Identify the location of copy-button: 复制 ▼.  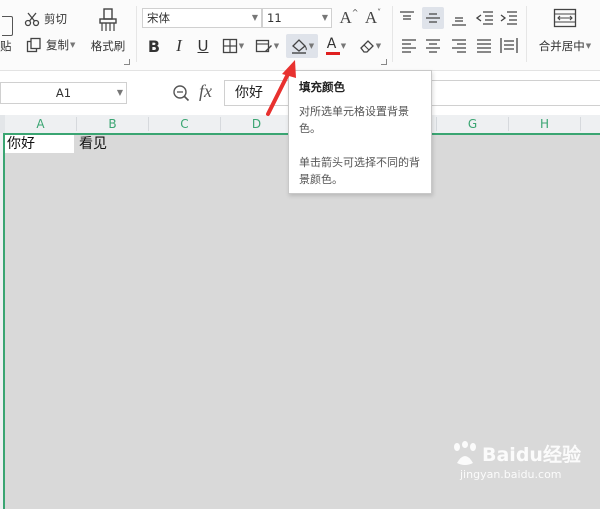
(50, 45).